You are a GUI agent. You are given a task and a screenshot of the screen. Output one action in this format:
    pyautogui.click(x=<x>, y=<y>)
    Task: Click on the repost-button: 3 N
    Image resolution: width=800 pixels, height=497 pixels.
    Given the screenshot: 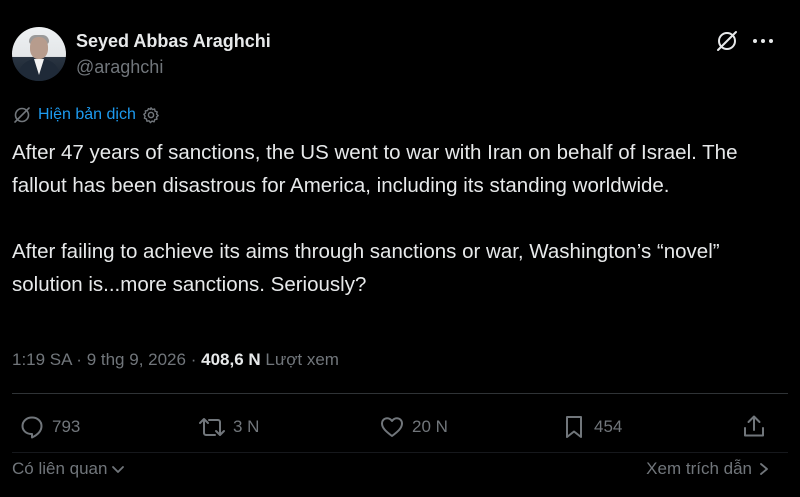 What is the action you would take?
    pyautogui.click(x=228, y=427)
    